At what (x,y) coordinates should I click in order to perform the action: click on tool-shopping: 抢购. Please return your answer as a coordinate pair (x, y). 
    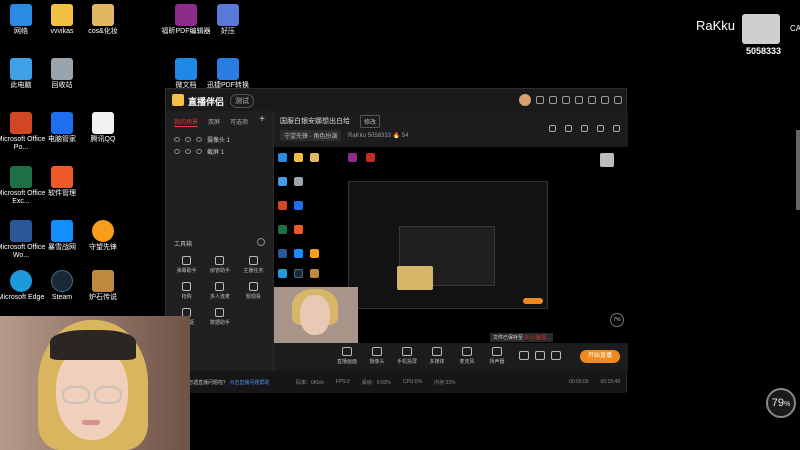
    Looking at the image, I should click on (186, 291).